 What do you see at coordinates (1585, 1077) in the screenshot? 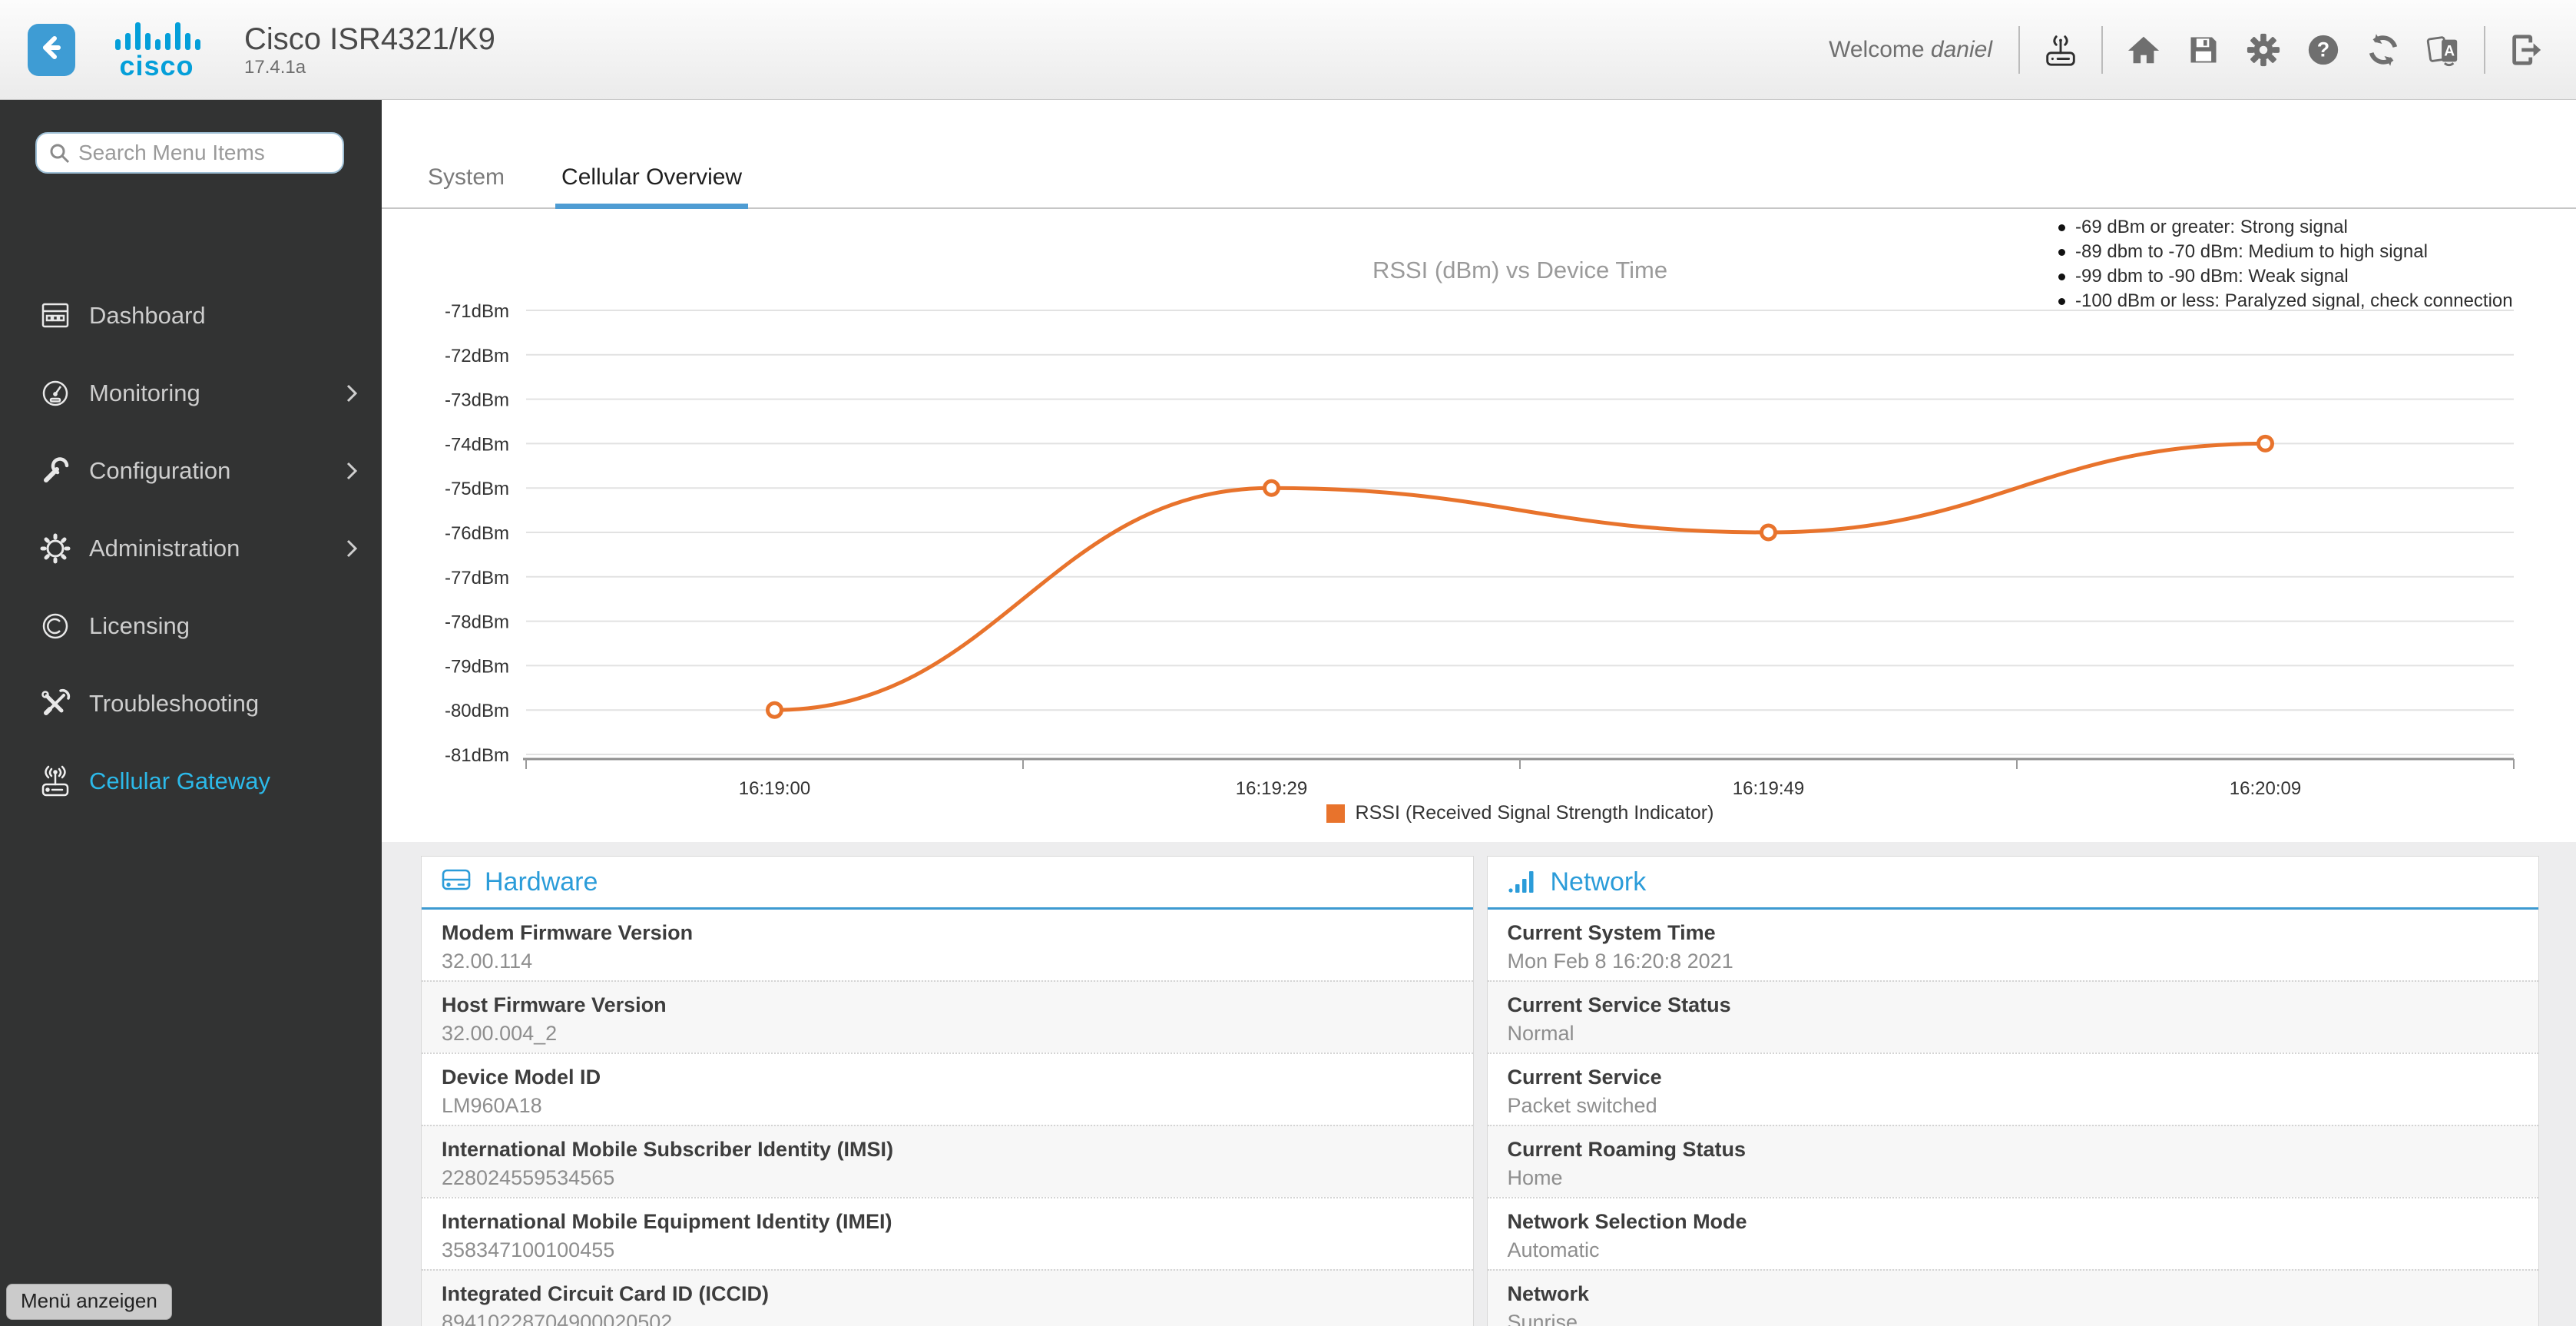
I see `info-label: Current Service` at bounding box center [1585, 1077].